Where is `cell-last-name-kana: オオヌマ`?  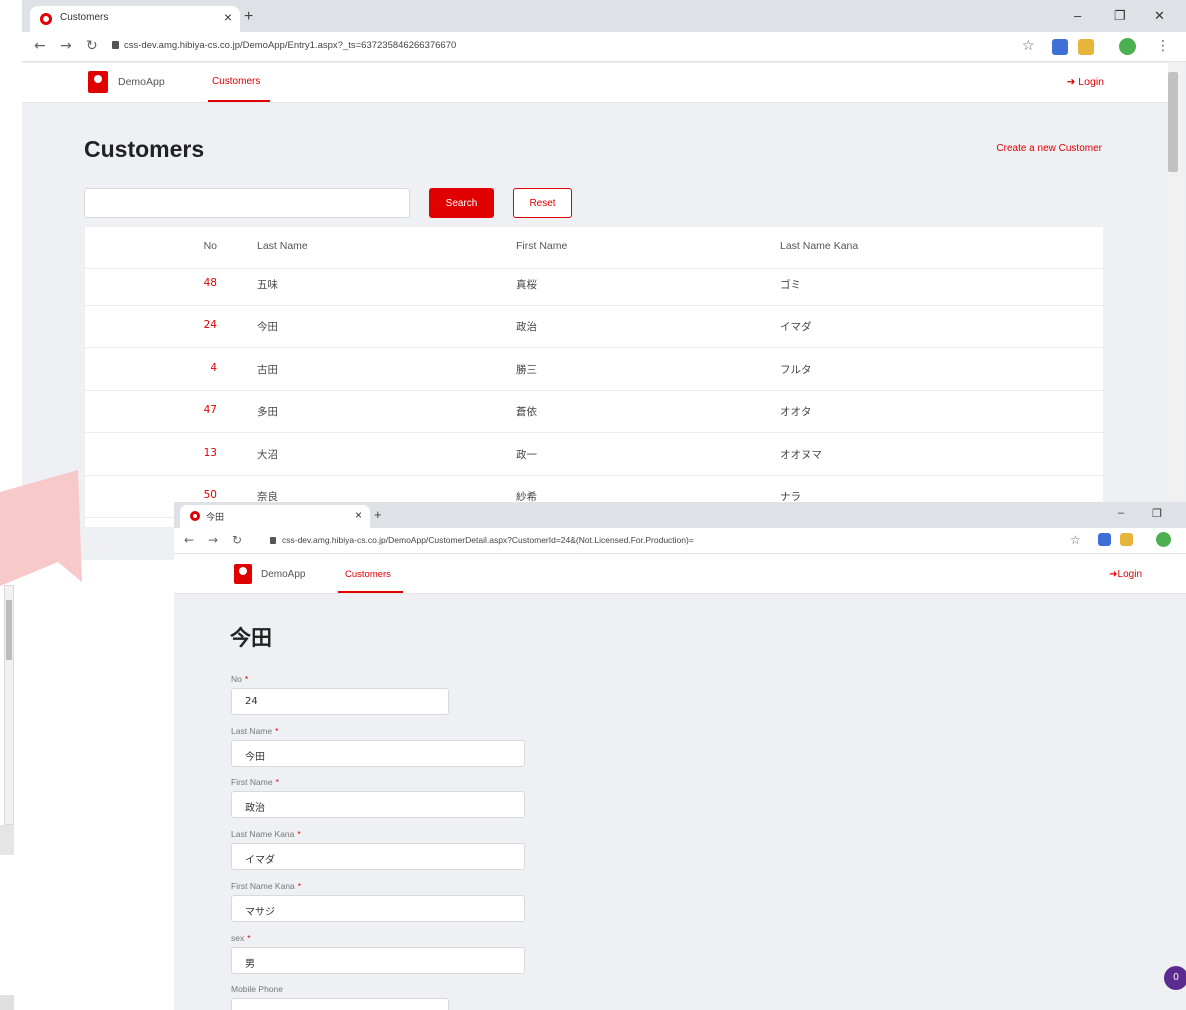
cell-last-name-kana: オオヌマ is located at coordinates (801, 455).